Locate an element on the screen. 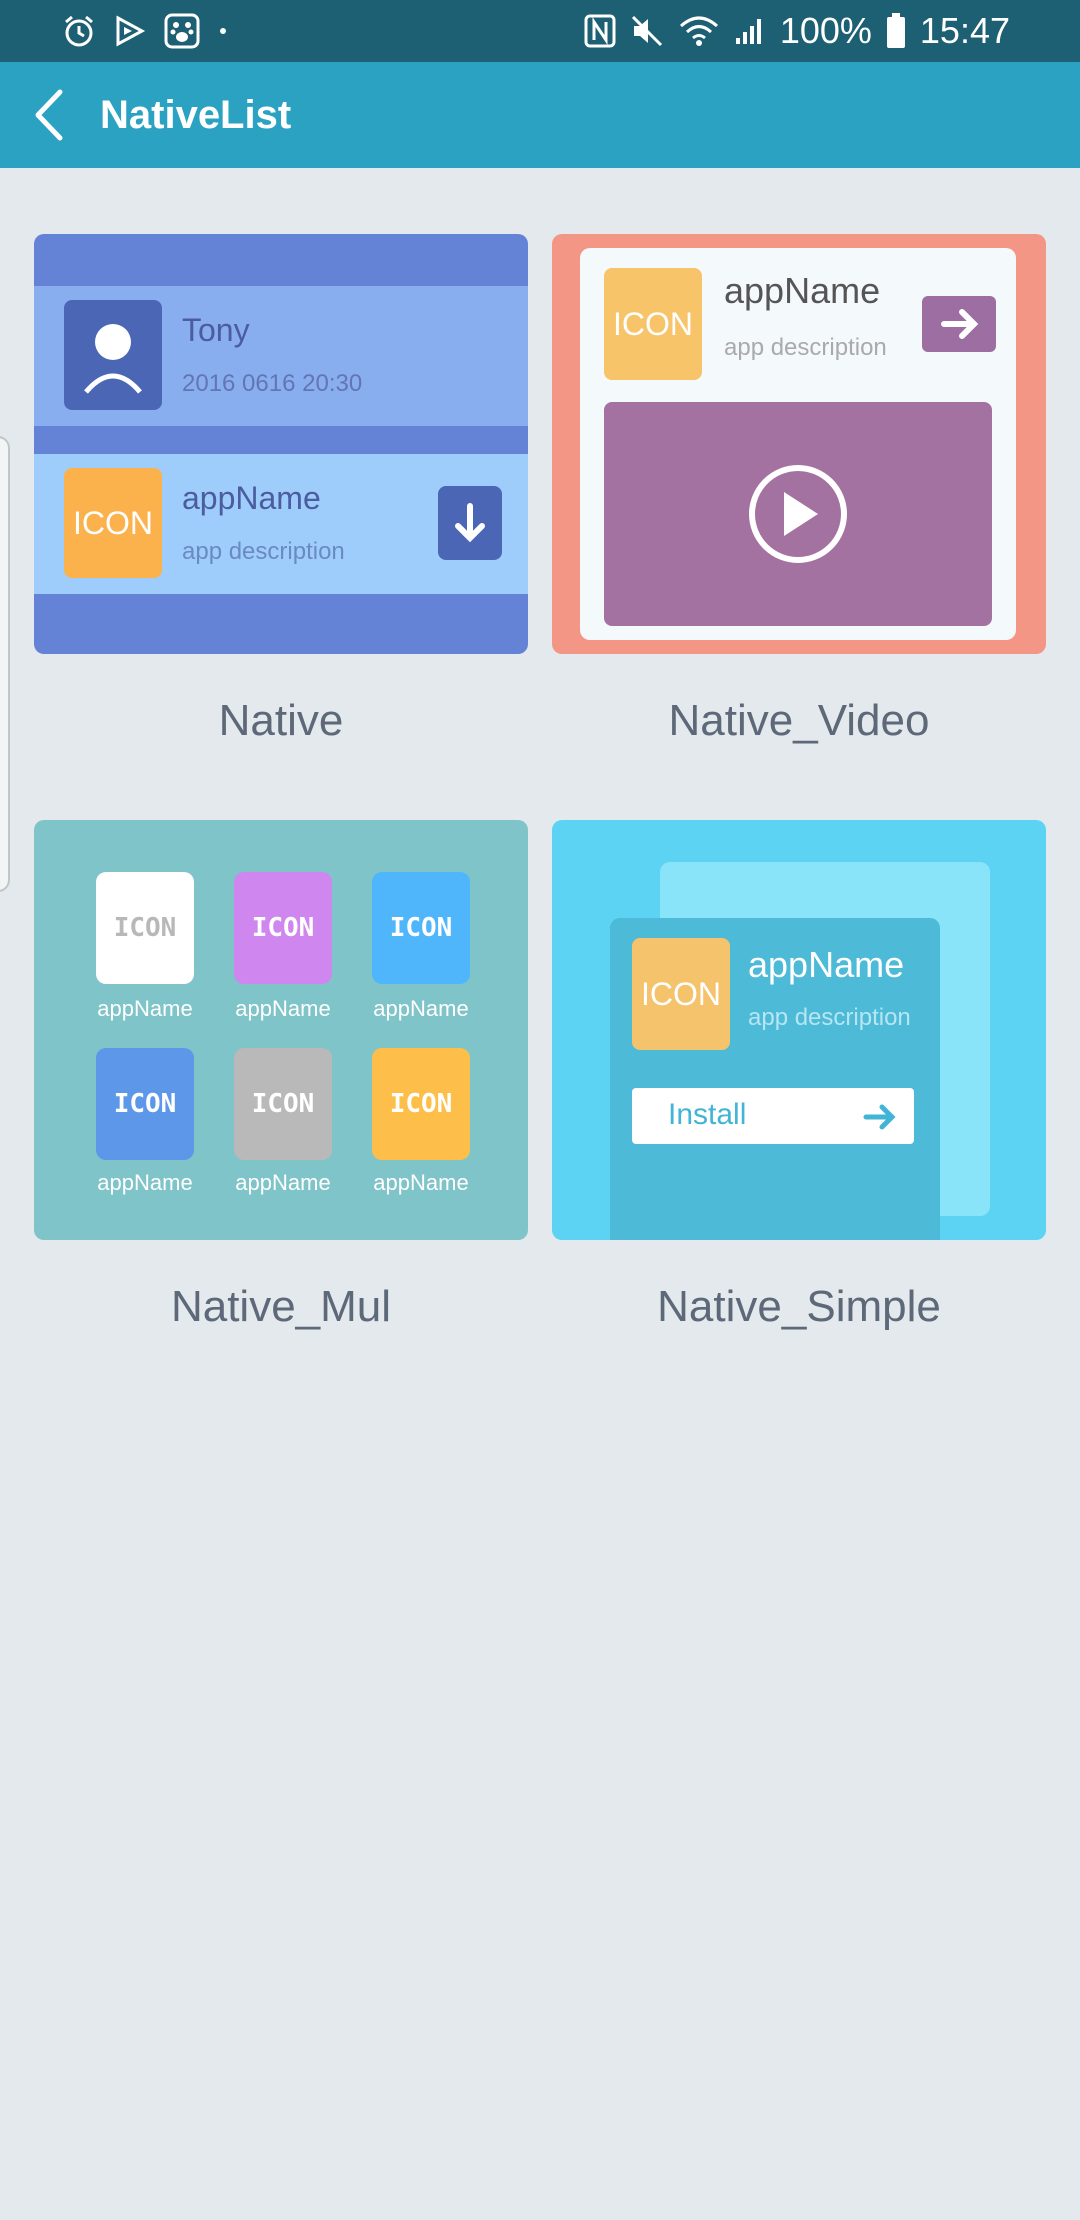 The image size is (1080, 2220). video-thumbnail is located at coordinates (798, 514).